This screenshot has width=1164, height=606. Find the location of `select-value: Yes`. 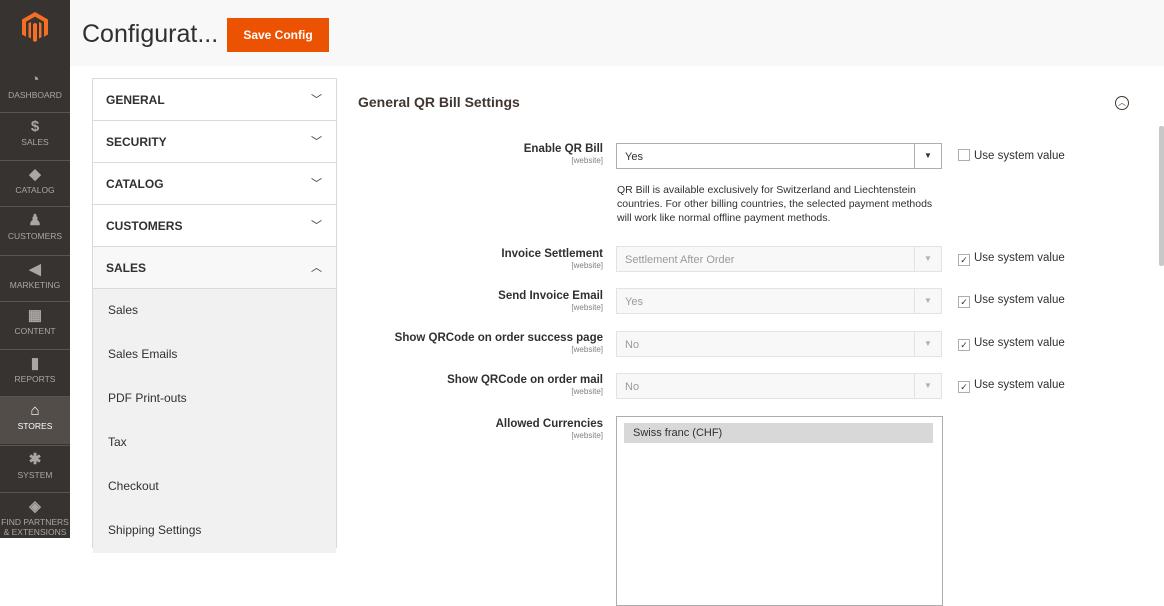

select-value: Yes is located at coordinates (634, 157).